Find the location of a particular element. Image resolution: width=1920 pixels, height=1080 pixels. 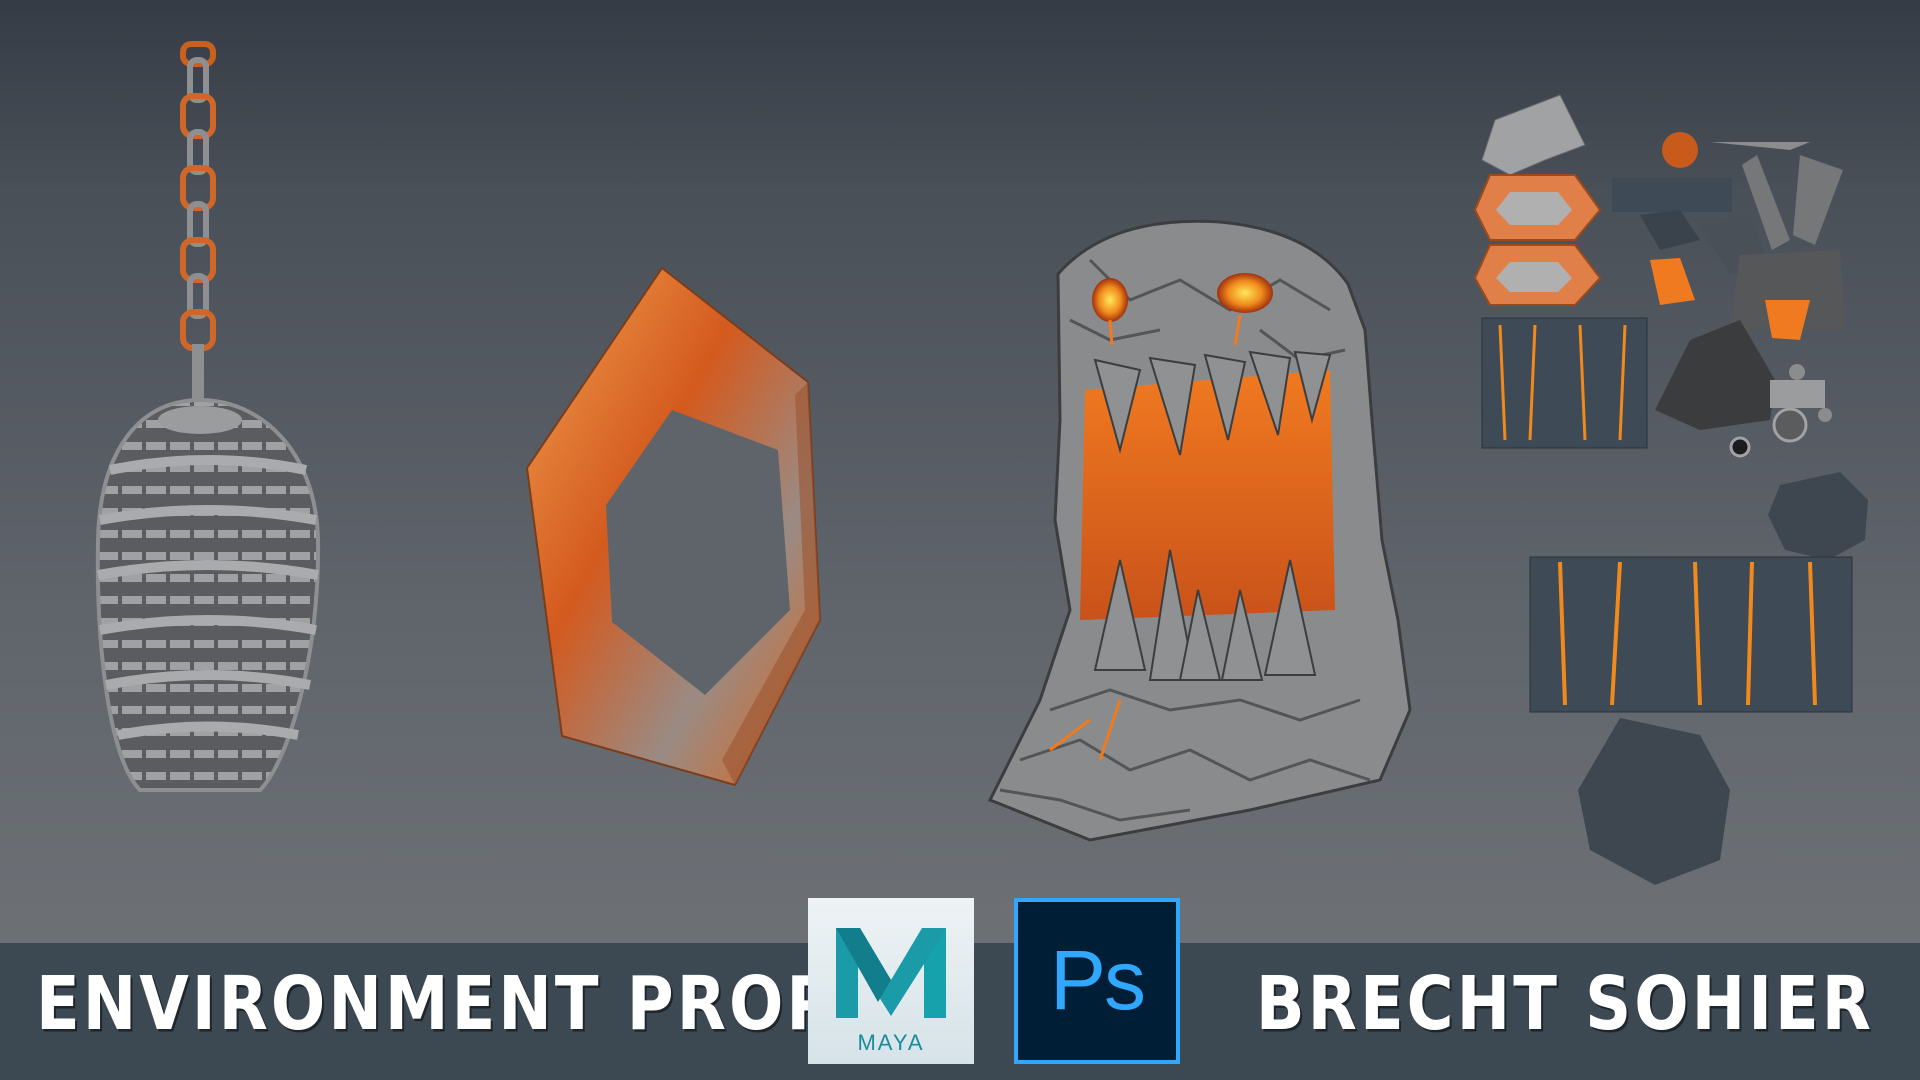

photoshop-label: Ps is located at coordinates (1097, 980).